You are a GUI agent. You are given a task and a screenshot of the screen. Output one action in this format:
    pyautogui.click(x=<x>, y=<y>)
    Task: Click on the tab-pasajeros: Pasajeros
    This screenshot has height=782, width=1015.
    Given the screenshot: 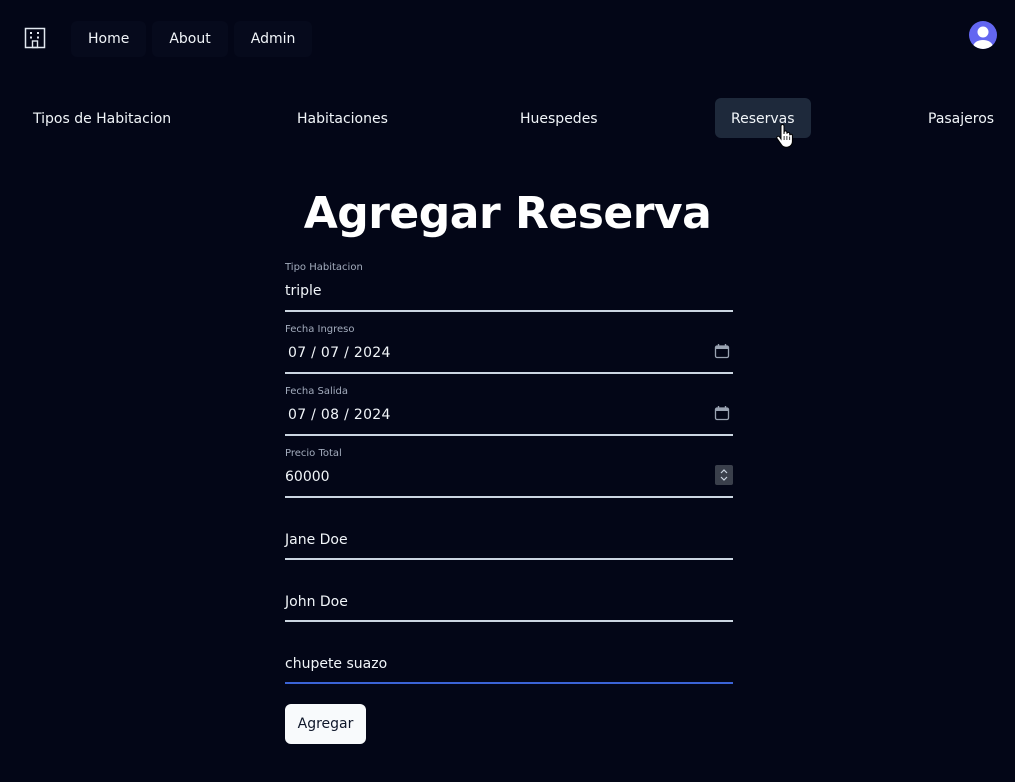 What is the action you would take?
    pyautogui.click(x=961, y=118)
    